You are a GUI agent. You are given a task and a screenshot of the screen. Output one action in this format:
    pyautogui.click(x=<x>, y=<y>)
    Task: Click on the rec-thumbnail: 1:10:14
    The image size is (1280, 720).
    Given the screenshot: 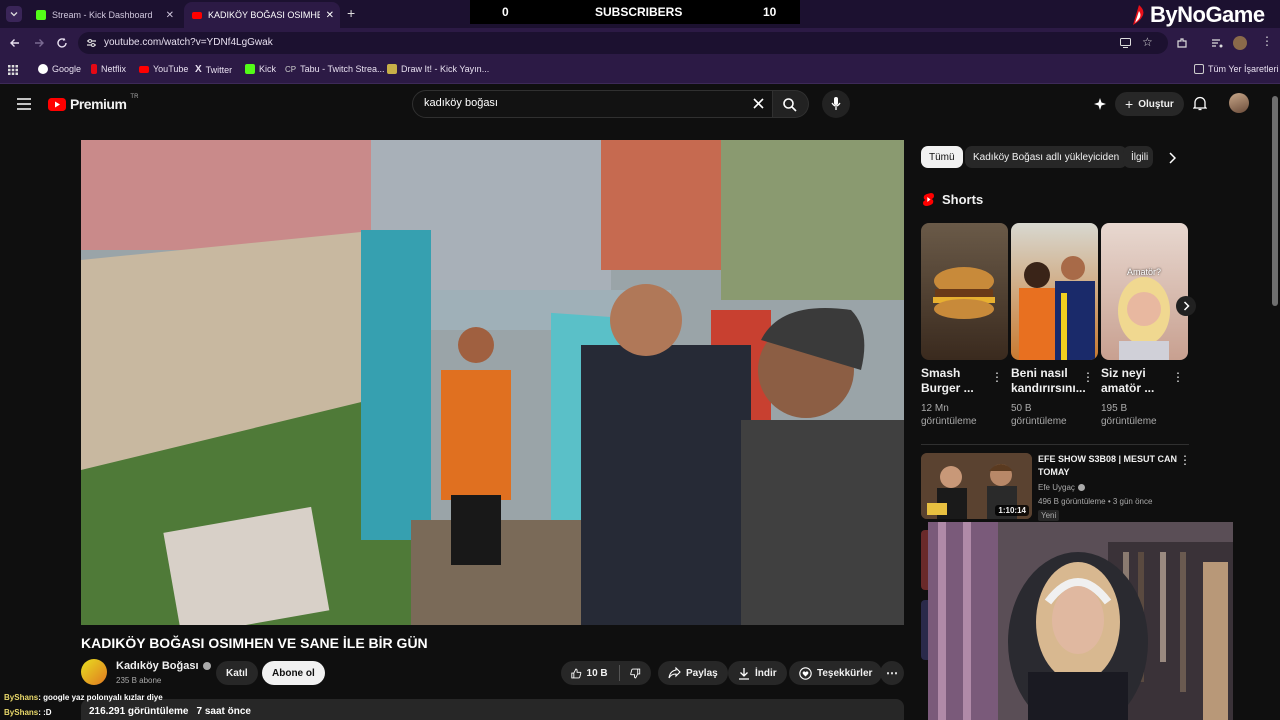 What is the action you would take?
    pyautogui.click(x=976, y=486)
    